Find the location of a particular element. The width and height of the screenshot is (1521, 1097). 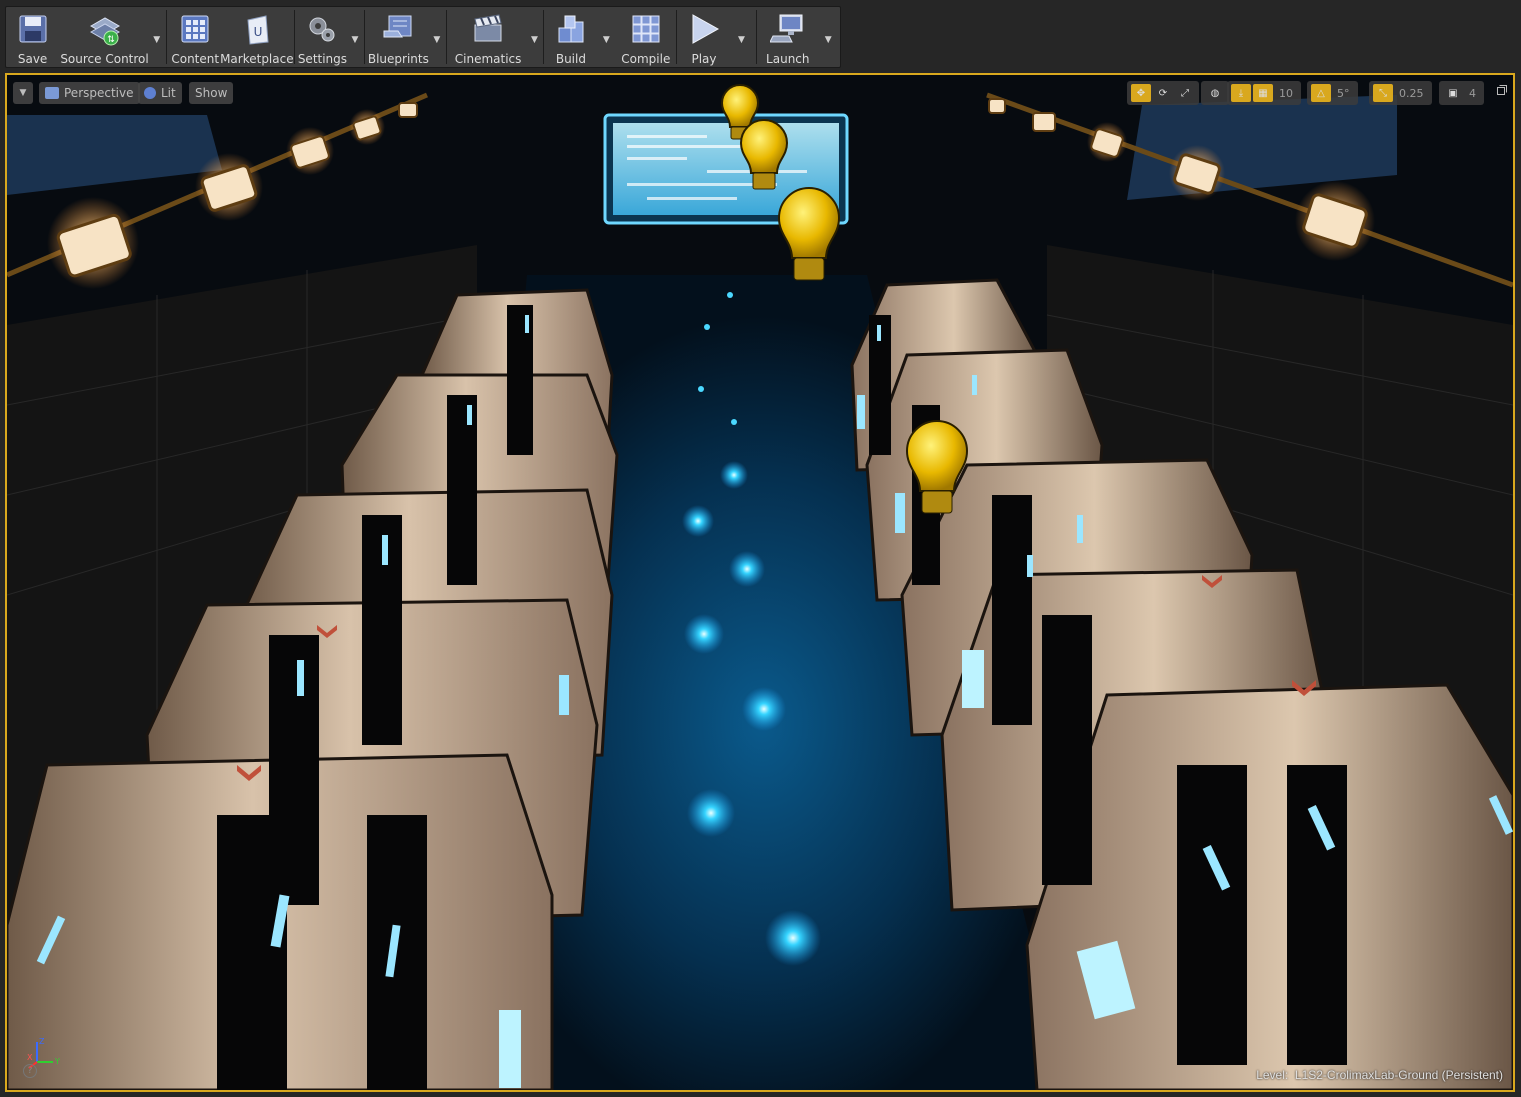

build-button: Build is located at coordinates (570, 37).